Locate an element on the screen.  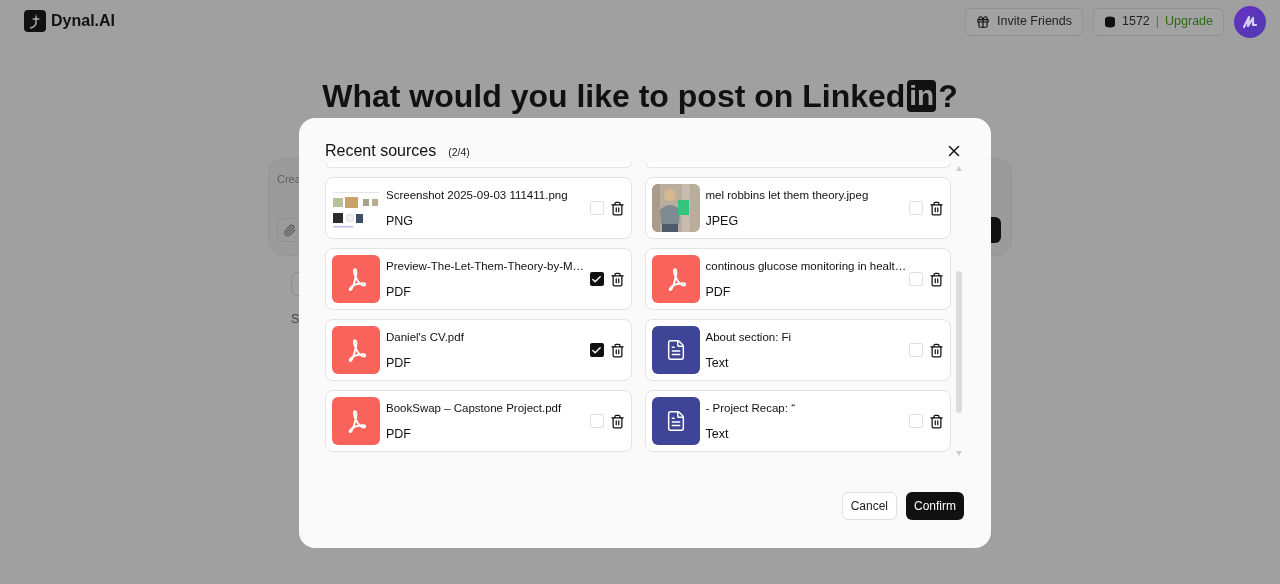
section-label: S is located at coordinates (296, 319).